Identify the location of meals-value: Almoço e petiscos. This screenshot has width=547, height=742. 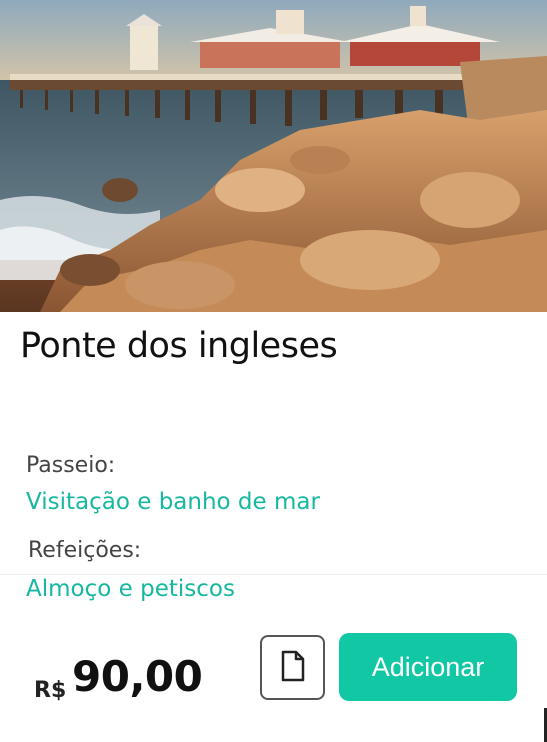
(130, 589).